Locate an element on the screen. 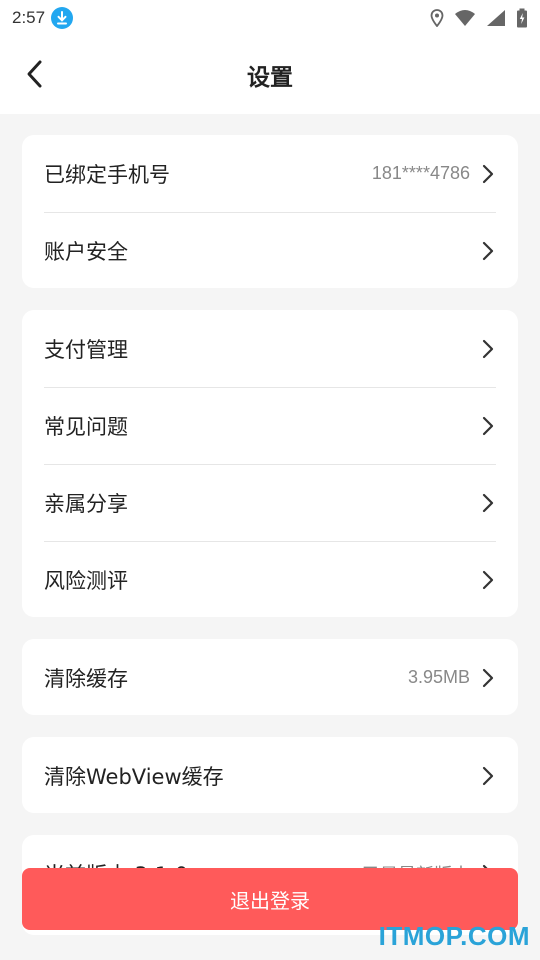 The width and height of the screenshot is (540, 960). back-button is located at coordinates (34, 74).